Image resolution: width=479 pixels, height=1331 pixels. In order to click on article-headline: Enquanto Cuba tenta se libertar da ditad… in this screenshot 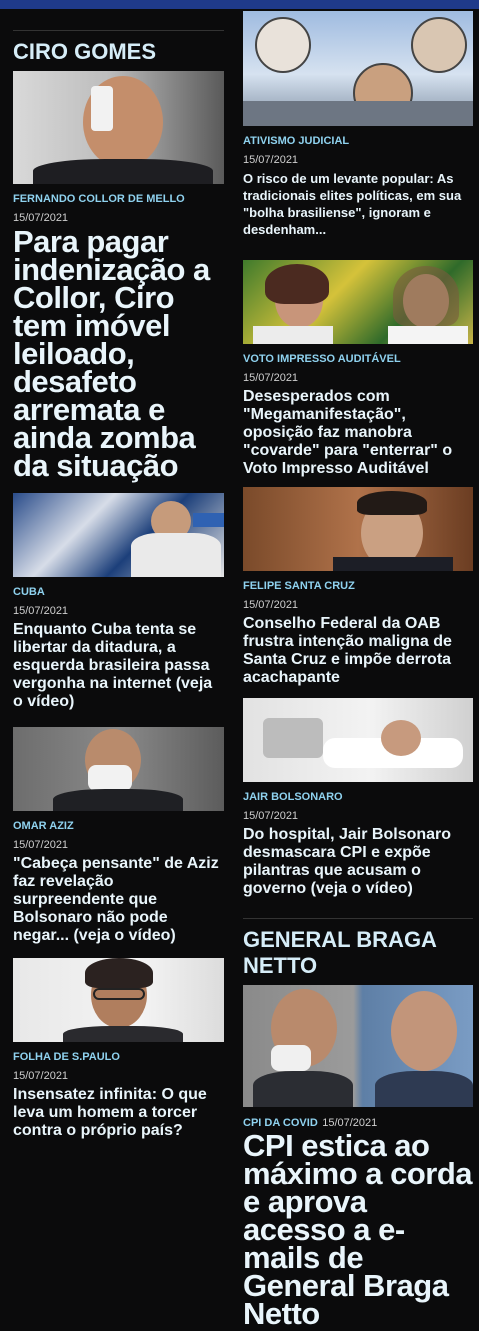, I will do `click(118, 666)`.